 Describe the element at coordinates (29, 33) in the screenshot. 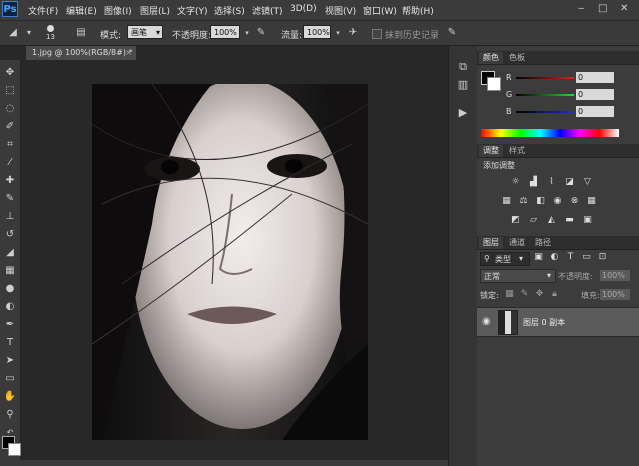

I see `tool-preset-dropdown-icon: ▾` at that location.